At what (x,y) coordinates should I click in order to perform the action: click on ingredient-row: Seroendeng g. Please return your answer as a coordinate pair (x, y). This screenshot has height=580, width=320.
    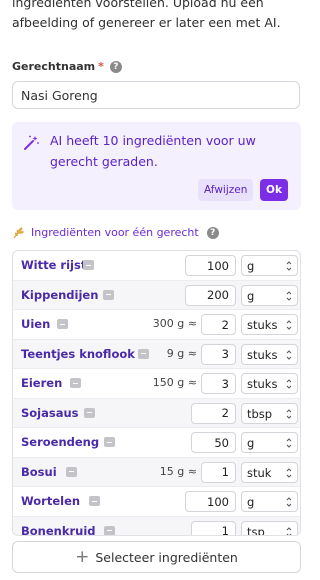
    Looking at the image, I should click on (156, 443).